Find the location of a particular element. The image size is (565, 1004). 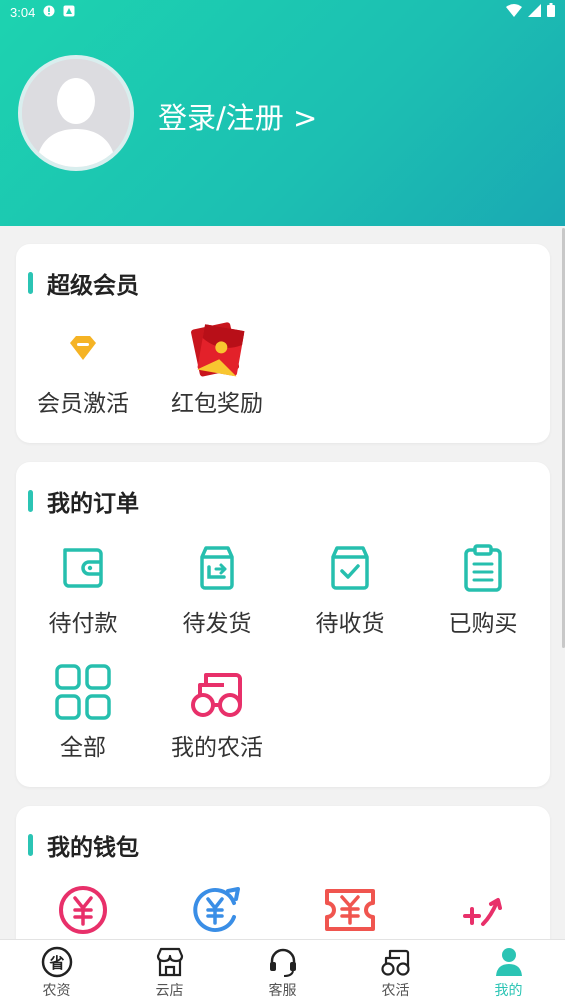

svg-text: 省 is located at coordinates (56, 963).